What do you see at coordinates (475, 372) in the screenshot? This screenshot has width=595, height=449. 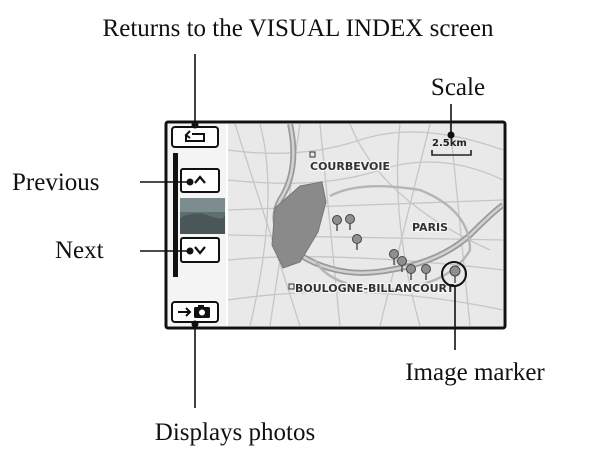 I see `callout-marker: Image marker` at bounding box center [475, 372].